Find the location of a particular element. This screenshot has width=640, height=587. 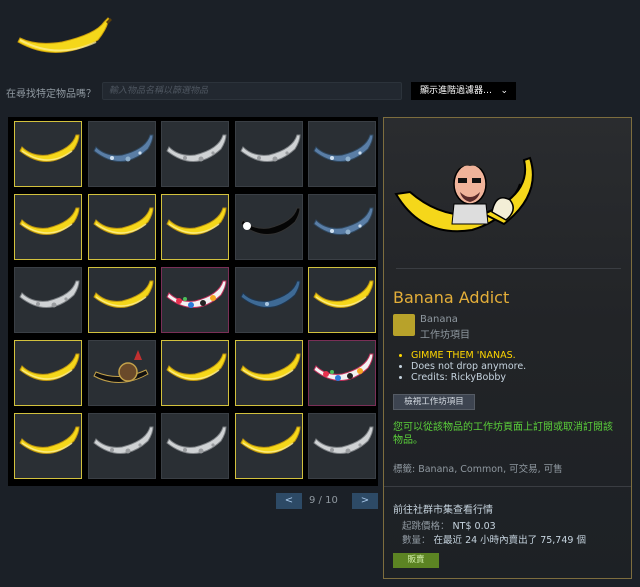

advanced-filter-button: 顯示進階過濾器… ⌄ is located at coordinates (463, 91).